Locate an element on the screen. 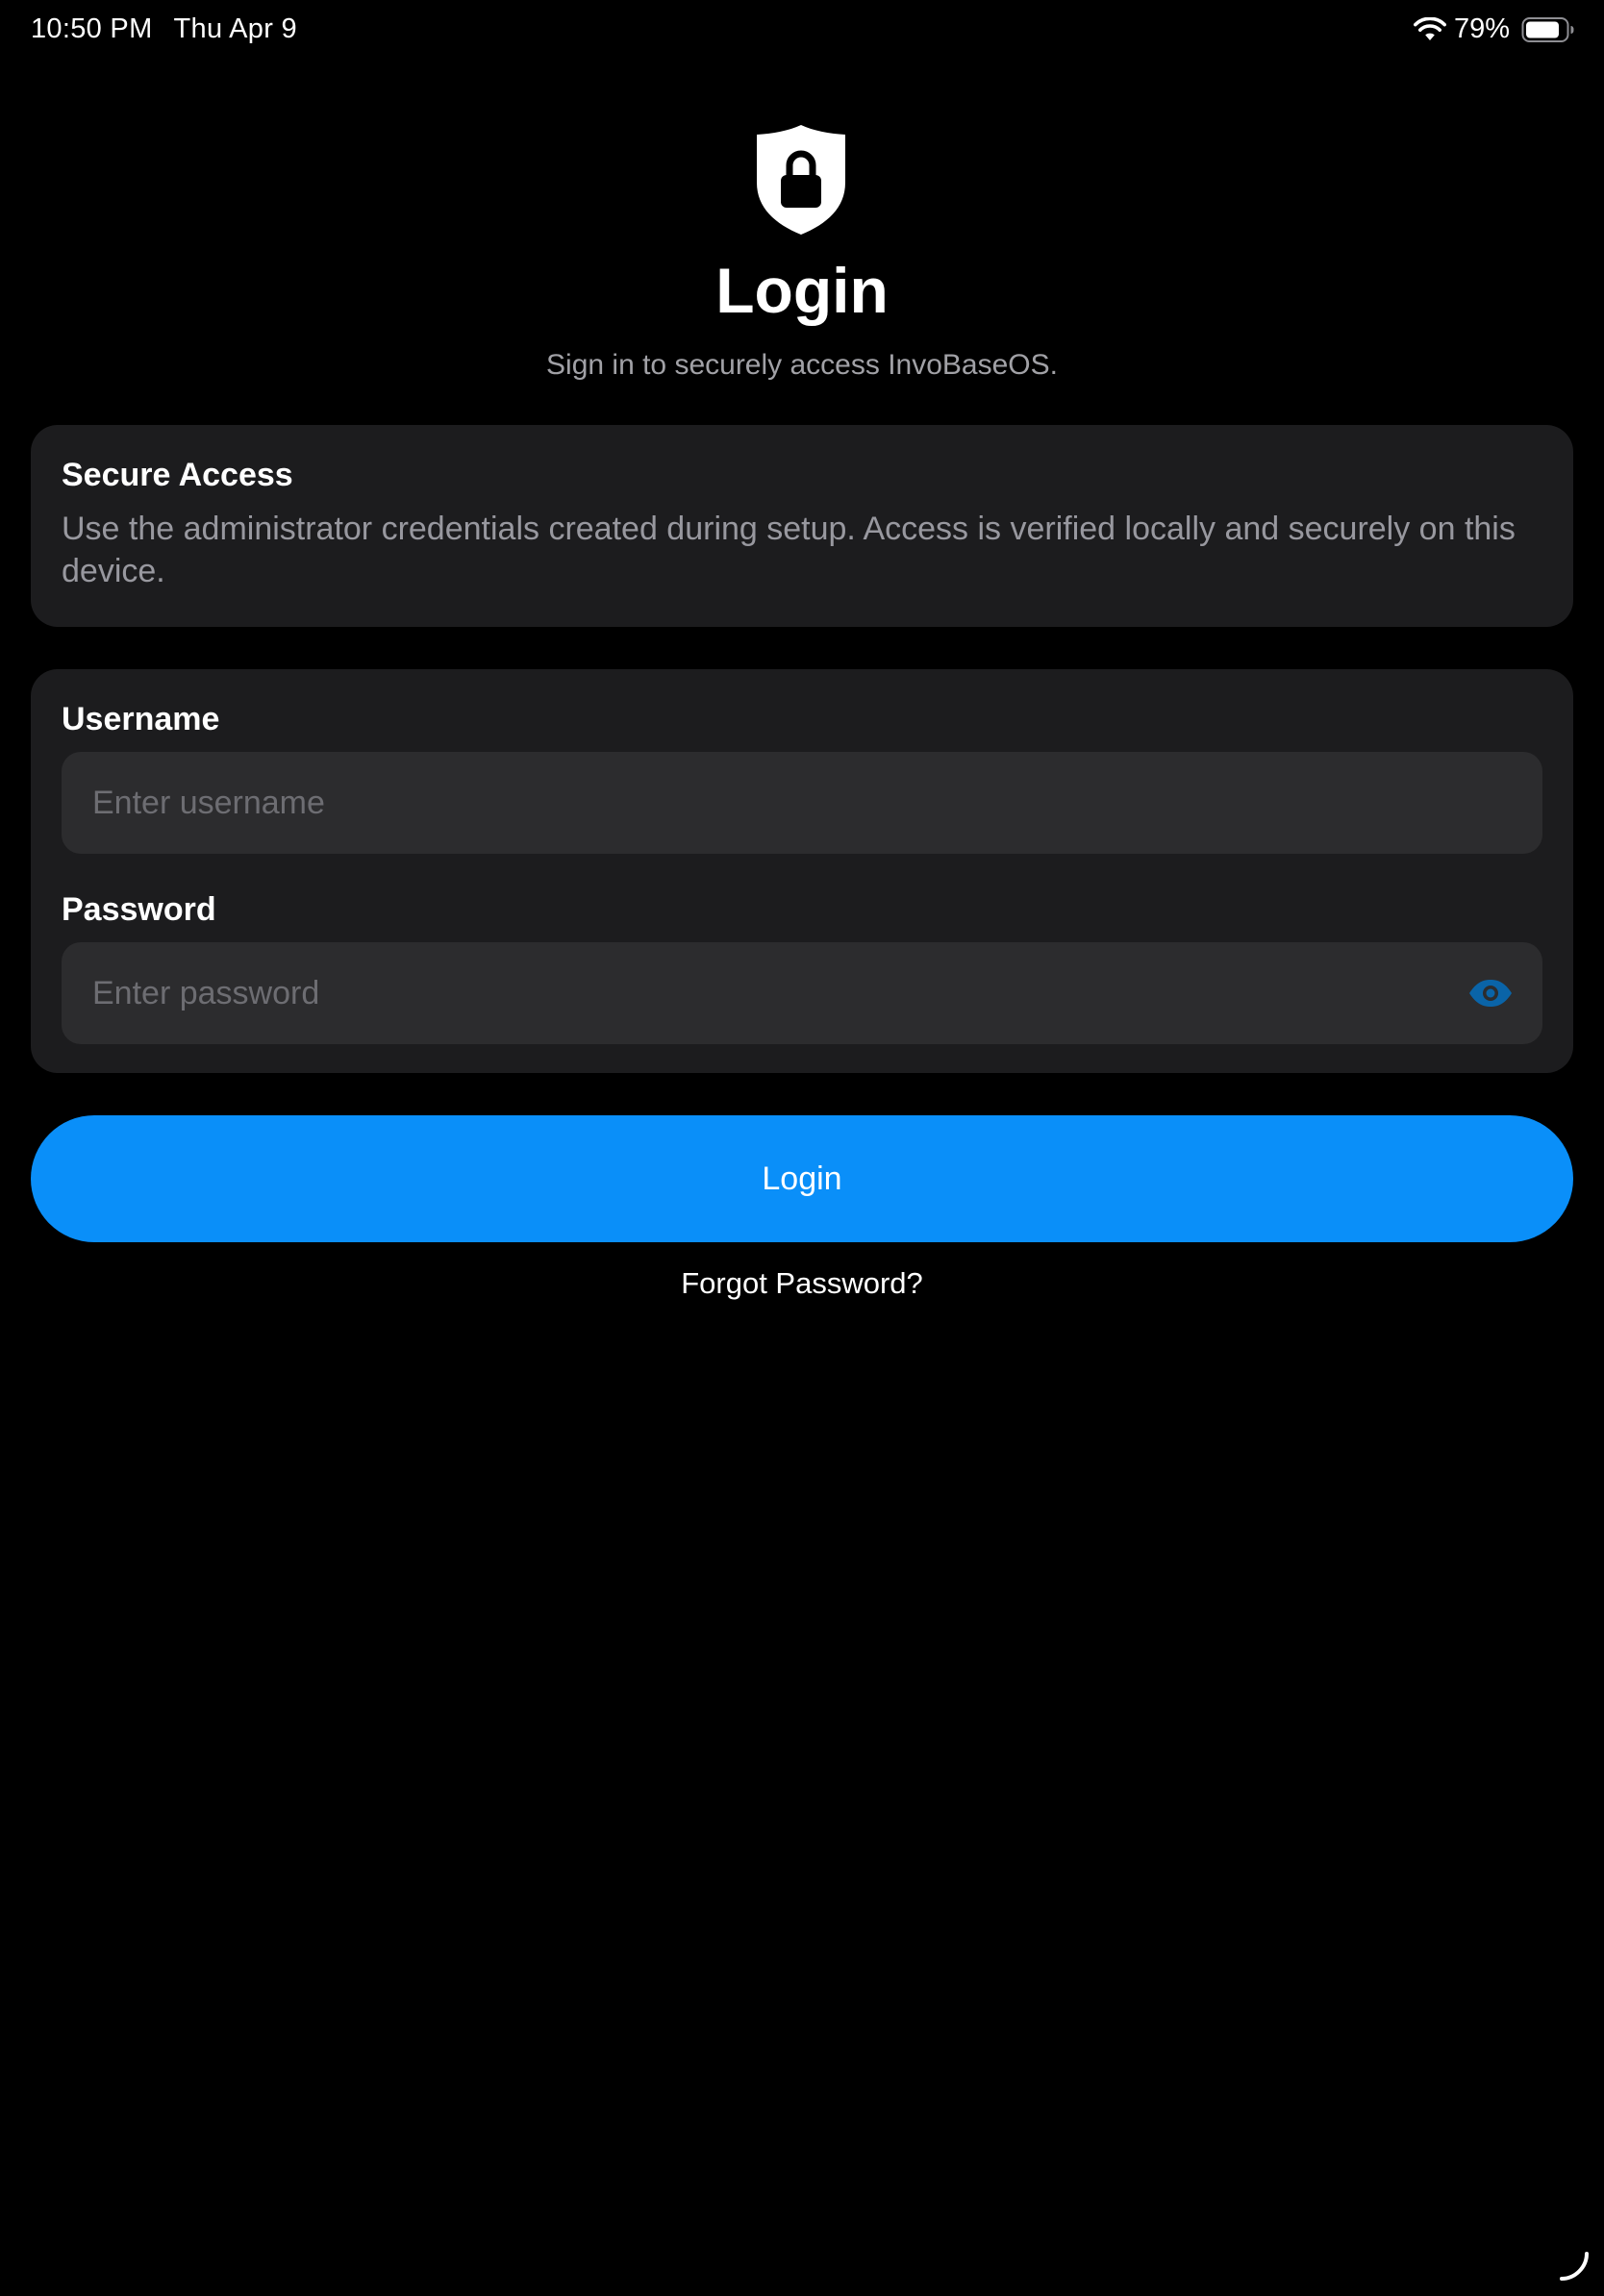 The image size is (1604, 2296). secure-access-title: Secure Access is located at coordinates (177, 475).